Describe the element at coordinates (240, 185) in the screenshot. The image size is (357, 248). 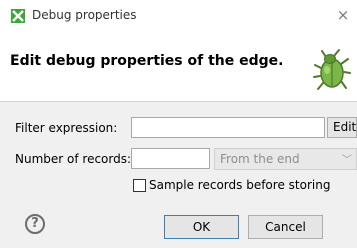
I see `sample-records-label: Sample records before storing` at that location.